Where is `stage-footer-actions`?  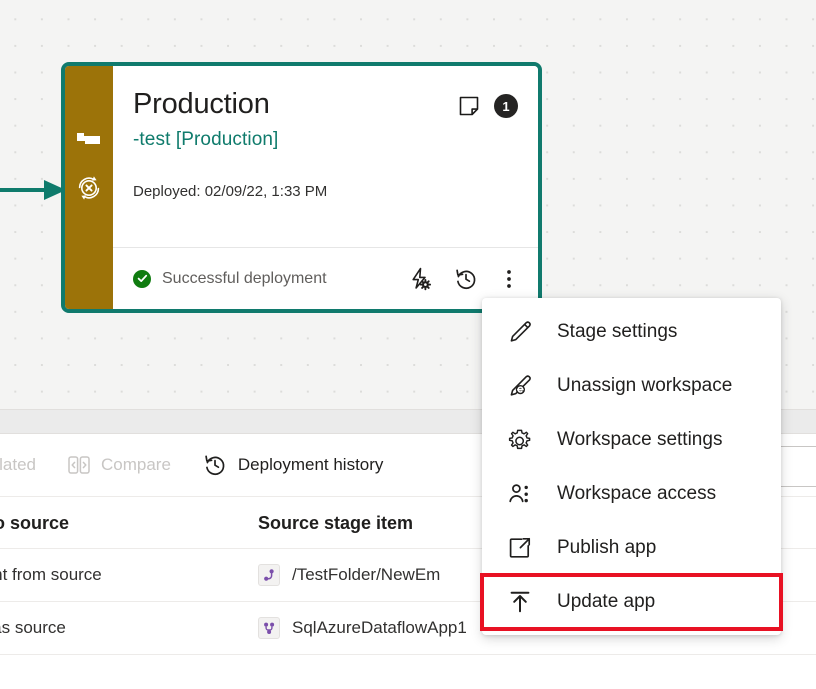 stage-footer-actions is located at coordinates (466, 279).